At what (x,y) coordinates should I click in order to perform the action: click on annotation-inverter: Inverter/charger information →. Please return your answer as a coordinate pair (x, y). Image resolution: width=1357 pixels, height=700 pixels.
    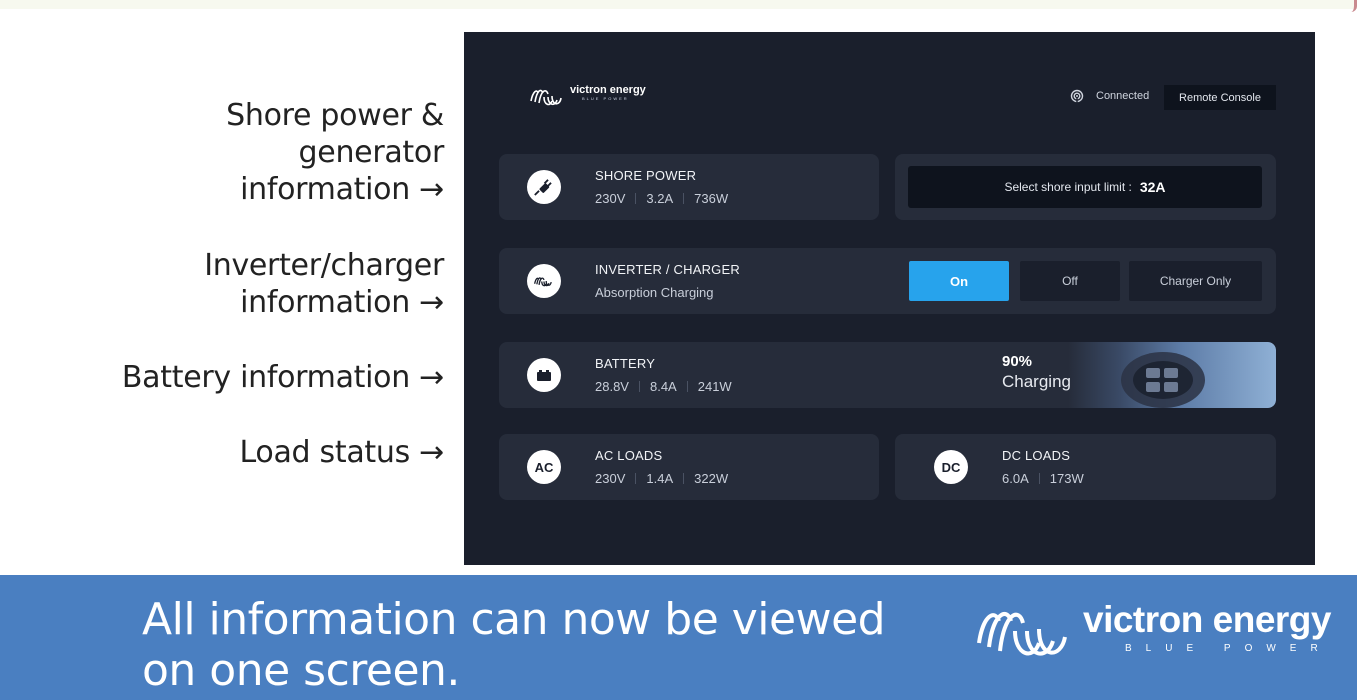
    Looking at the image, I should click on (324, 284).